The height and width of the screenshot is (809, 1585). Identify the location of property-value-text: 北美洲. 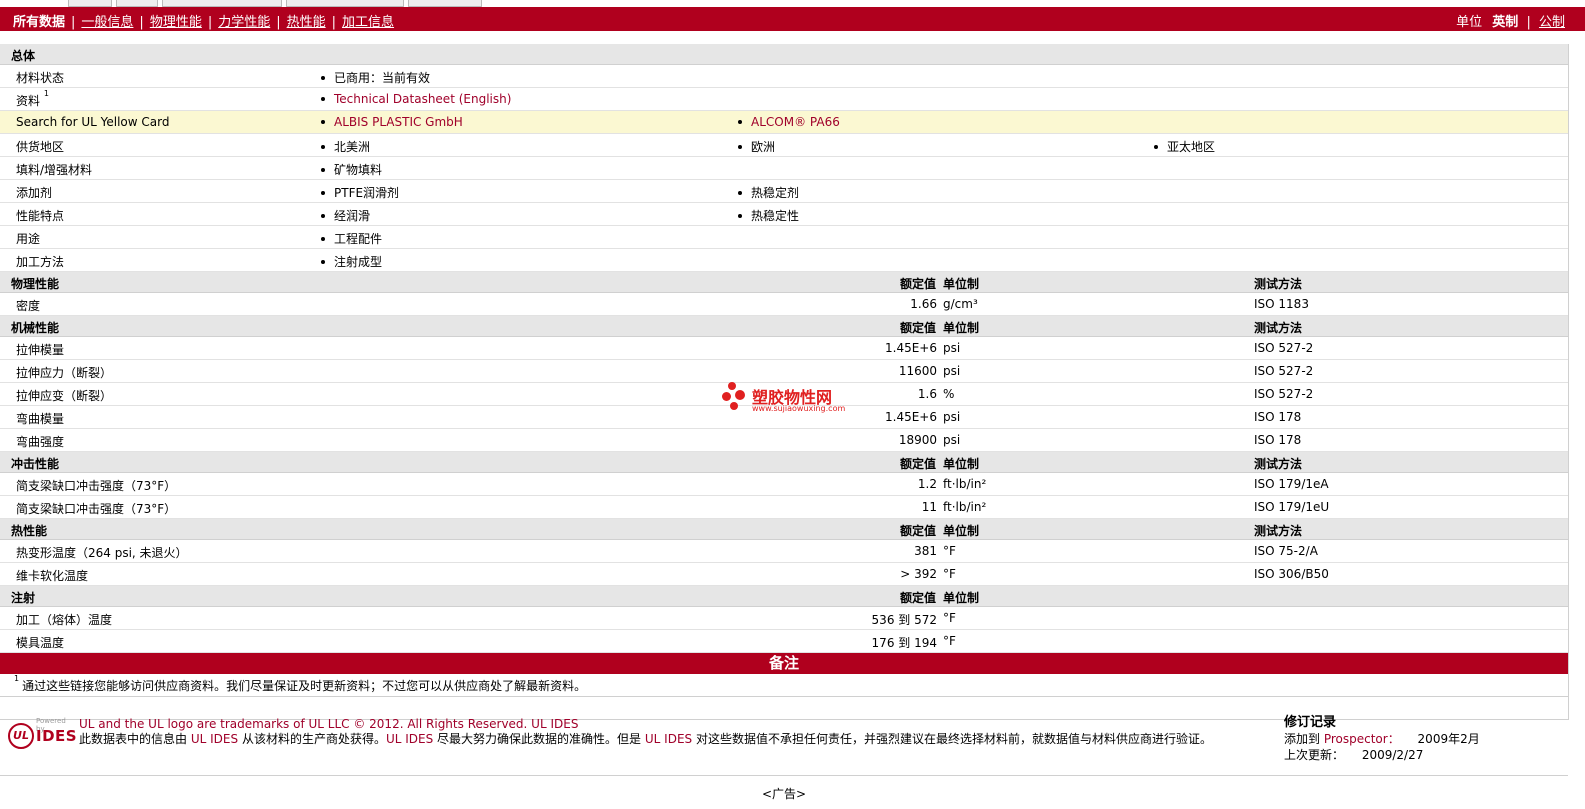
(352, 147).